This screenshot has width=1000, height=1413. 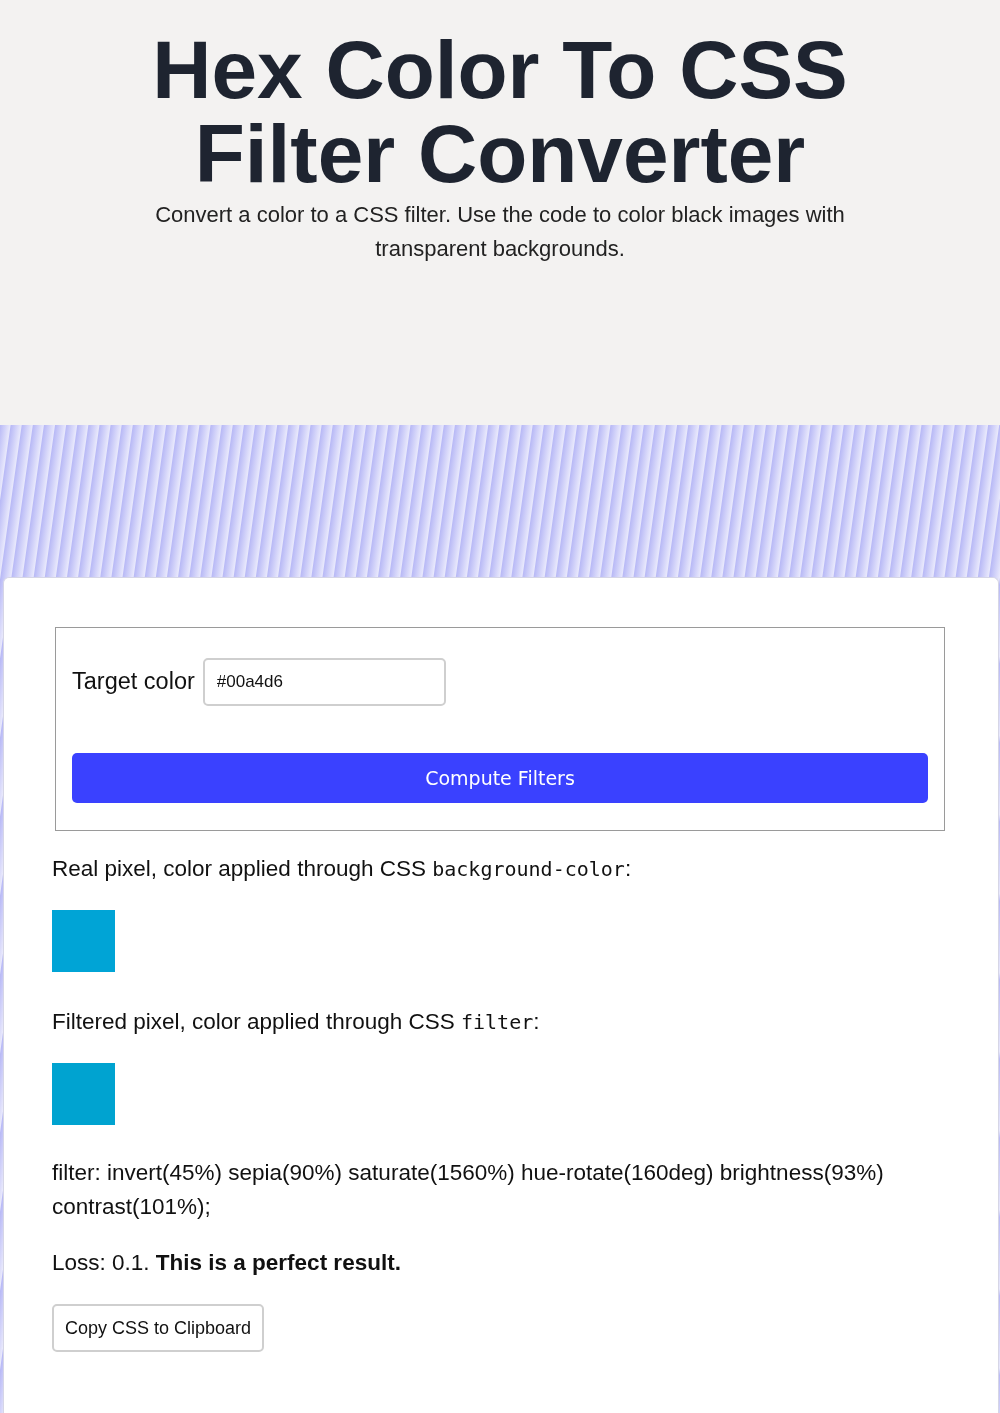 What do you see at coordinates (227, 1263) in the screenshot?
I see `loss-result-text: Loss: 0.1. This is a perfect result.` at bounding box center [227, 1263].